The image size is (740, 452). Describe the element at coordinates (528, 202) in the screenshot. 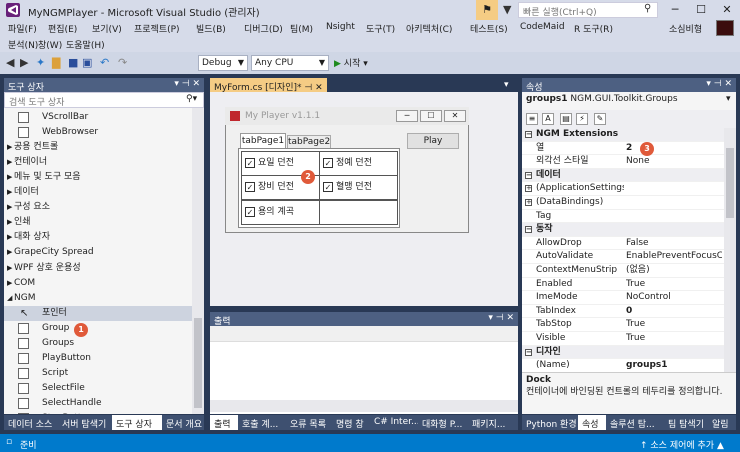

I see `expand-icon: +` at that location.